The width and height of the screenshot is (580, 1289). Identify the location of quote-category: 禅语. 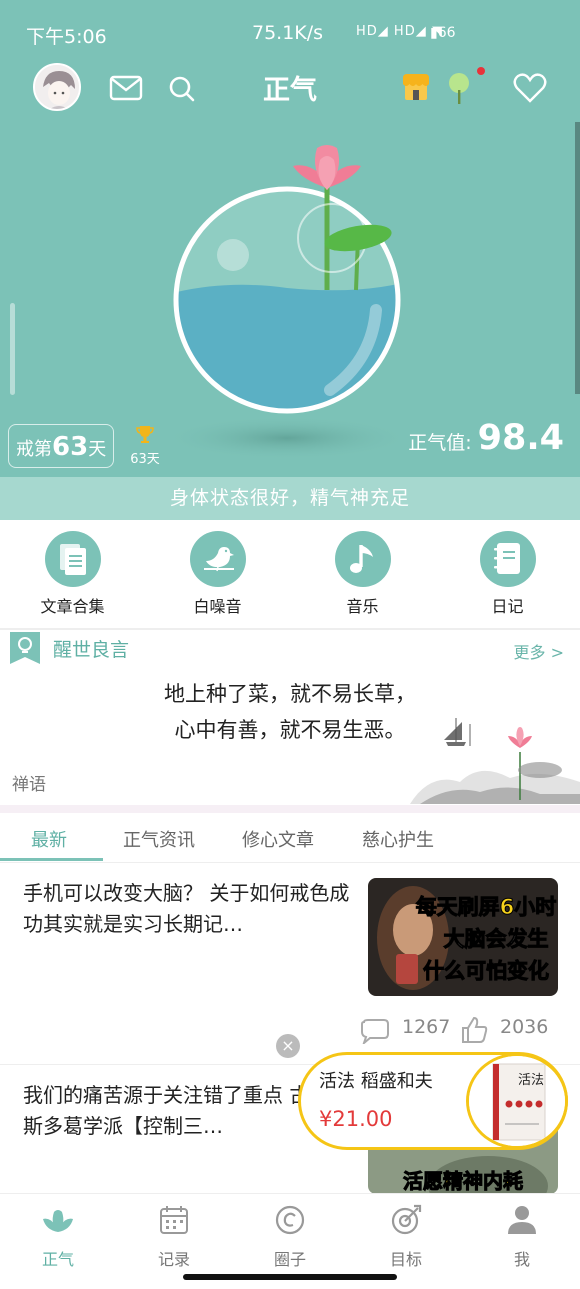
(29, 785).